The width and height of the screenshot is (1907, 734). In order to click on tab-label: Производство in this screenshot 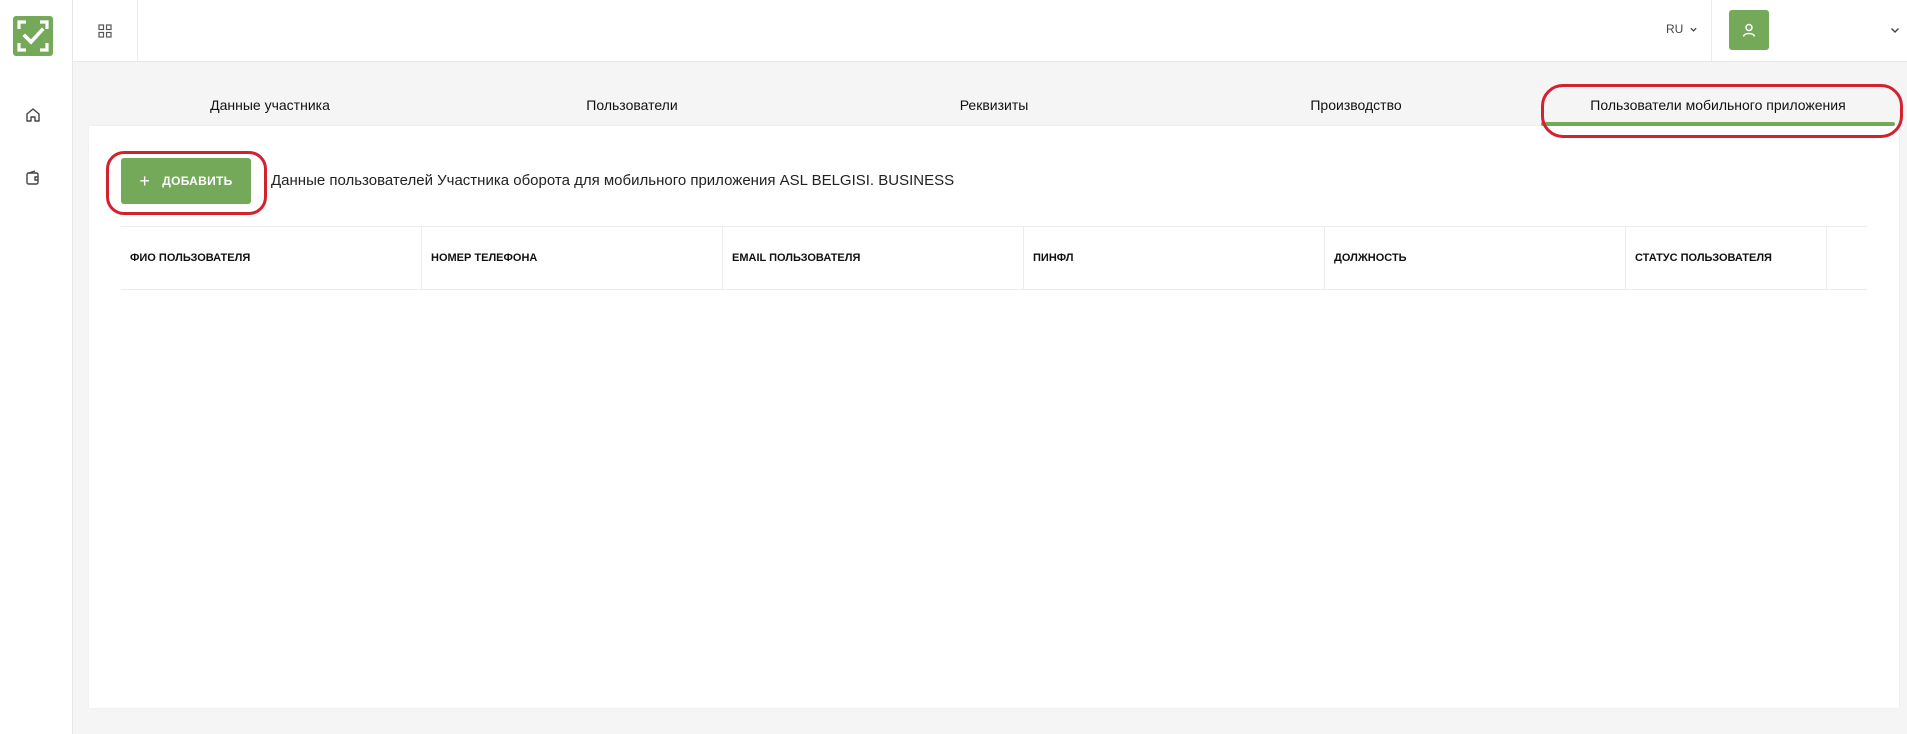, I will do `click(1356, 105)`.